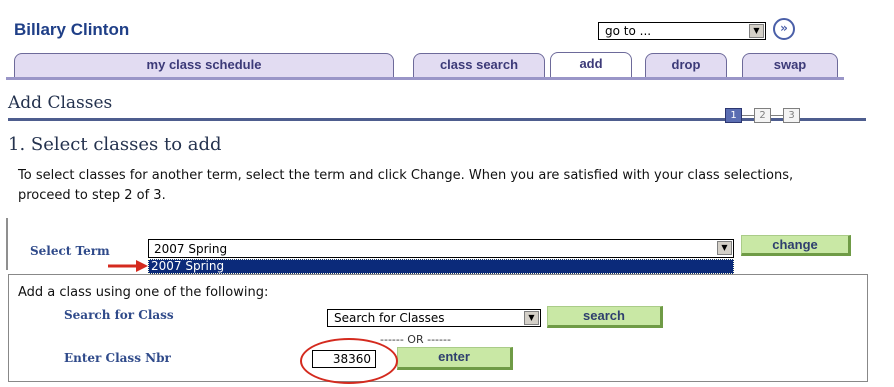 The width and height of the screenshot is (894, 387). Describe the element at coordinates (117, 358) in the screenshot. I see `class-nbr-label: Enter Class Nbr` at that location.